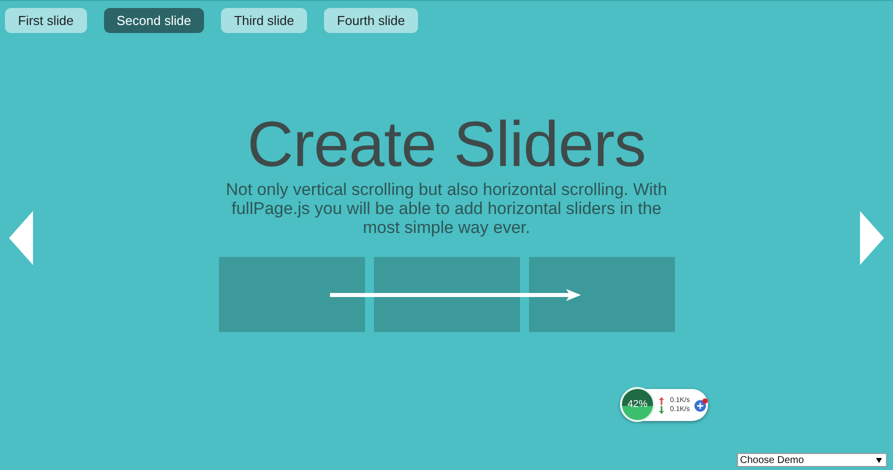 This screenshot has width=893, height=470. Describe the element at coordinates (21, 238) in the screenshot. I see `previous-slide-icon` at that location.